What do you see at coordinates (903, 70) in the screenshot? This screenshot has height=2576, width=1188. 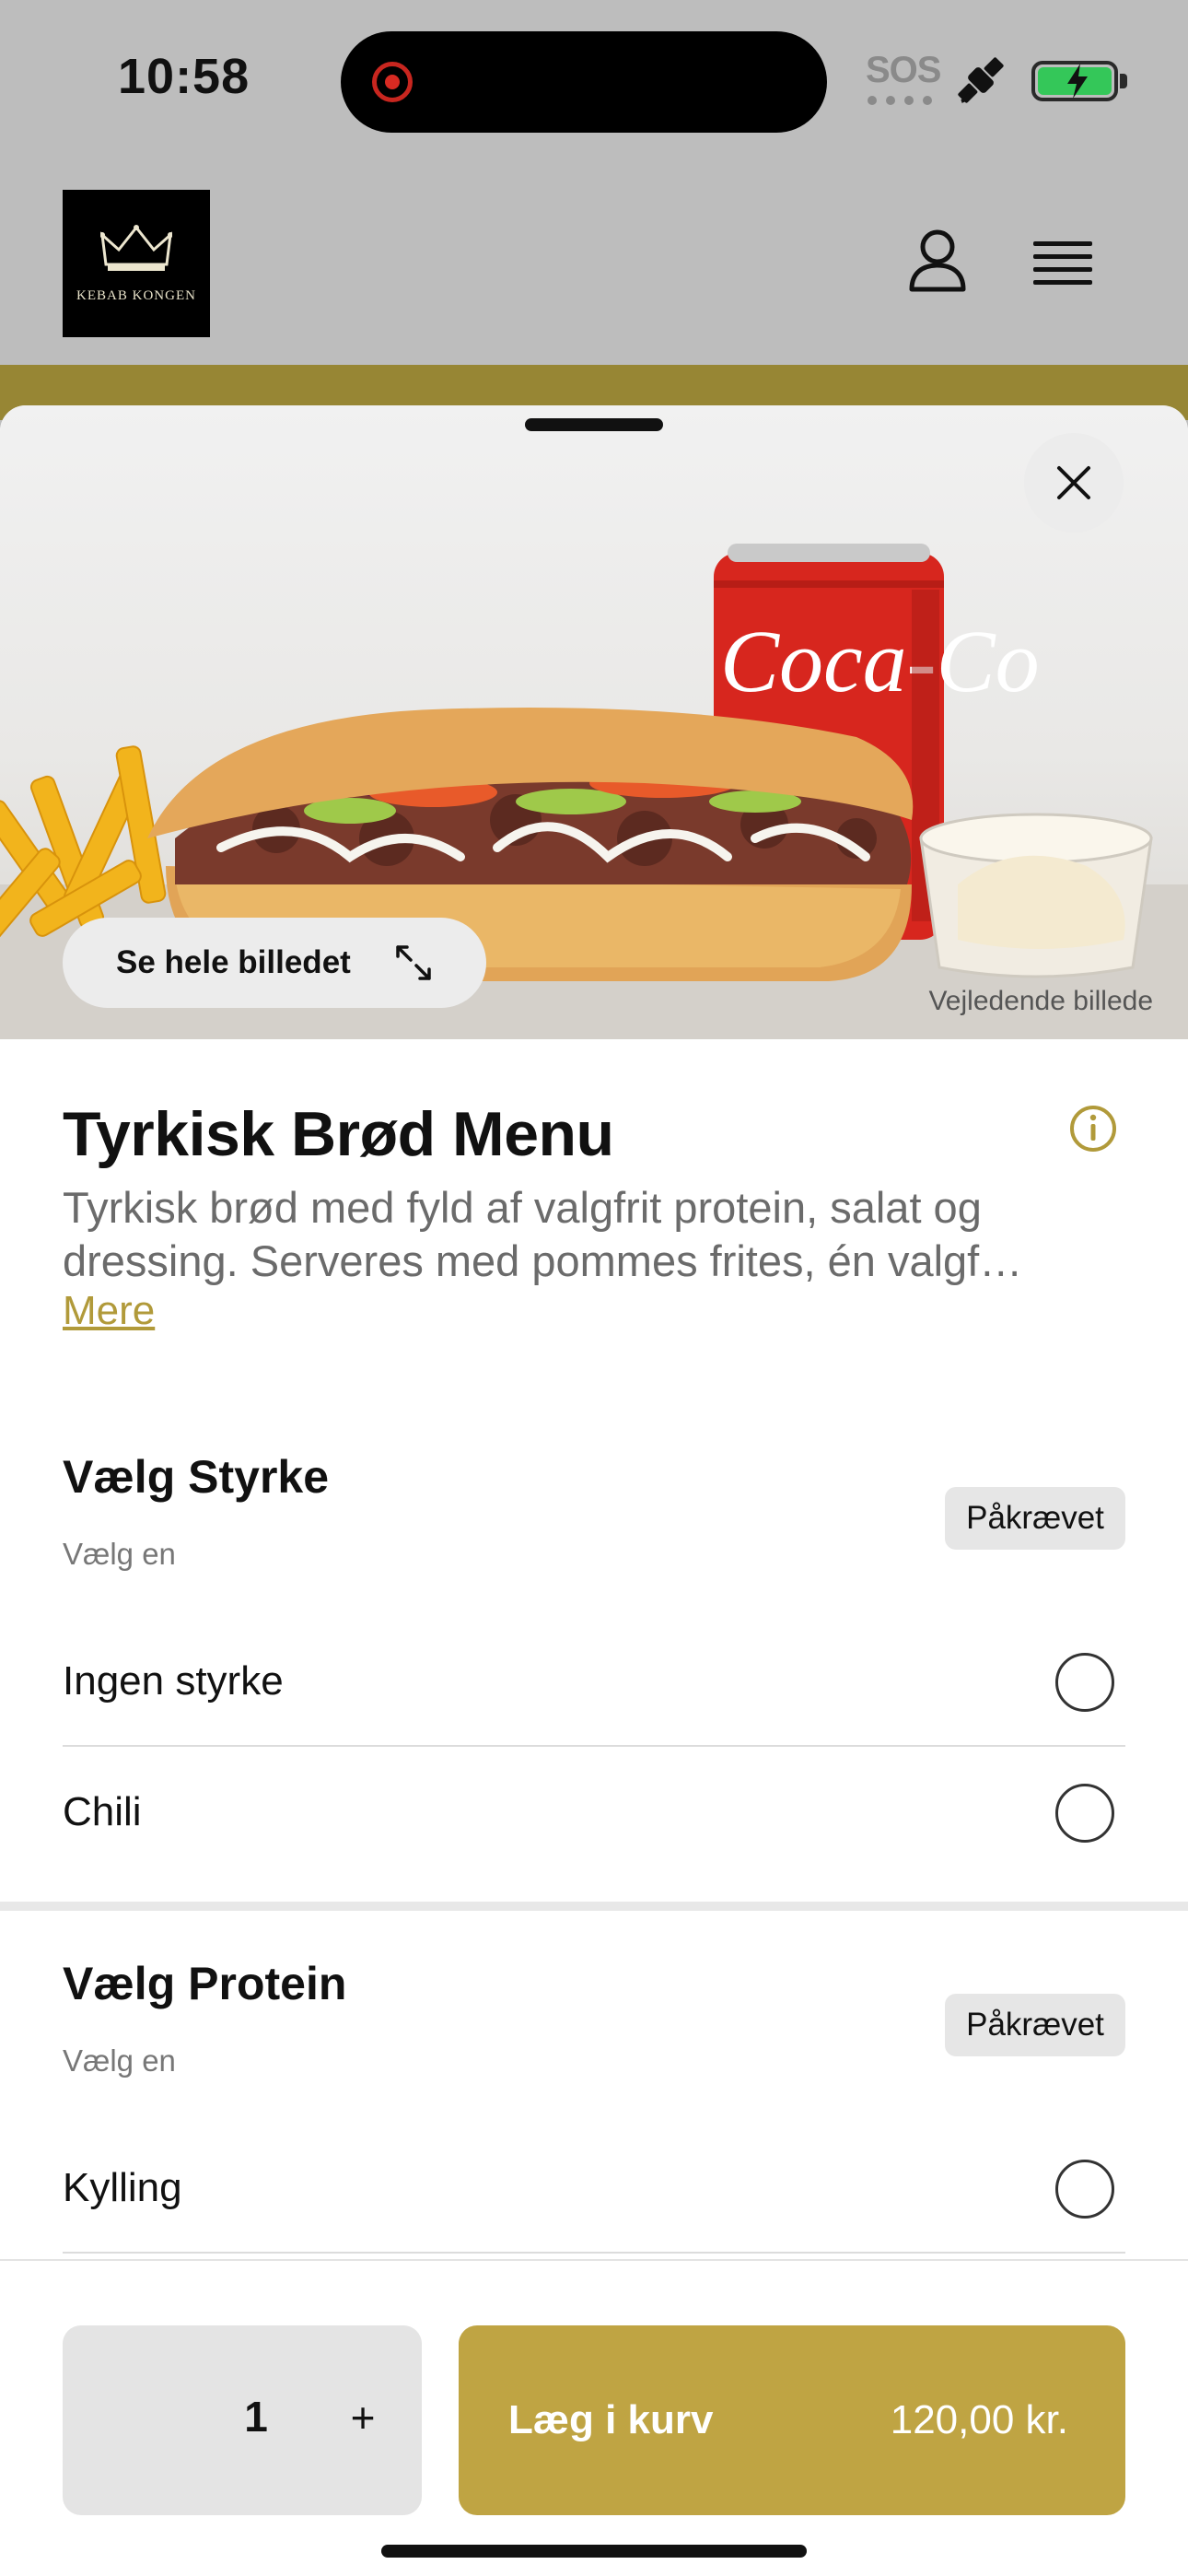 I see `sos-indicator: SOS` at bounding box center [903, 70].